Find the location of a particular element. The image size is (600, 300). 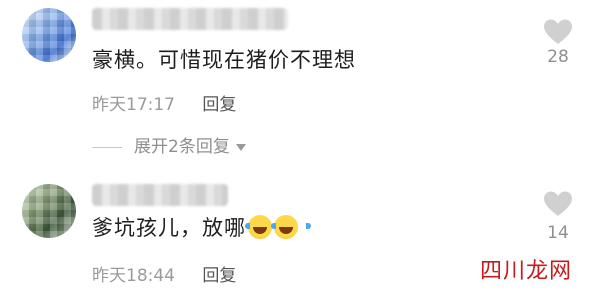

like-button: 14 is located at coordinates (558, 216).